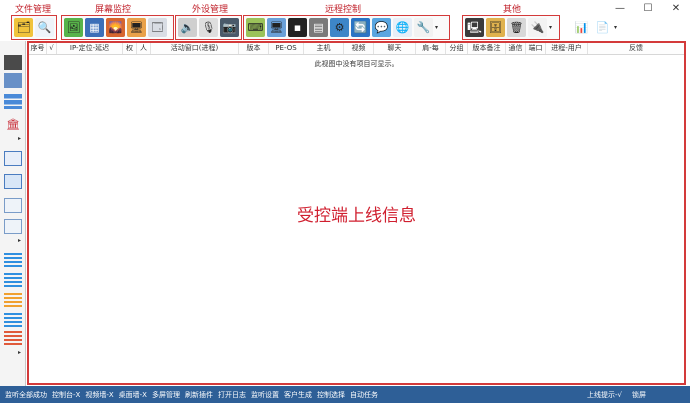 Image resolution: width=690 pixels, height=403 pixels. What do you see at coordinates (360, 27) in the screenshot?
I see `network-icon: 🔄` at bounding box center [360, 27].